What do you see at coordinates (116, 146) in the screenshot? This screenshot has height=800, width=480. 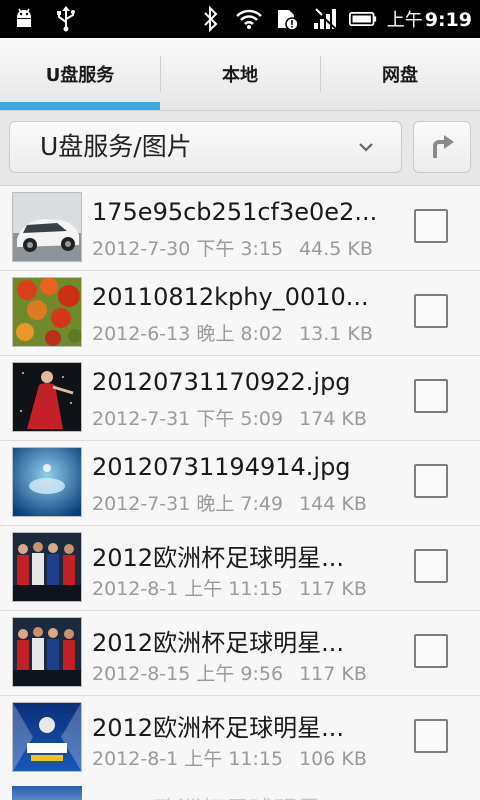 I see `current-path: U盘服务/图片` at bounding box center [116, 146].